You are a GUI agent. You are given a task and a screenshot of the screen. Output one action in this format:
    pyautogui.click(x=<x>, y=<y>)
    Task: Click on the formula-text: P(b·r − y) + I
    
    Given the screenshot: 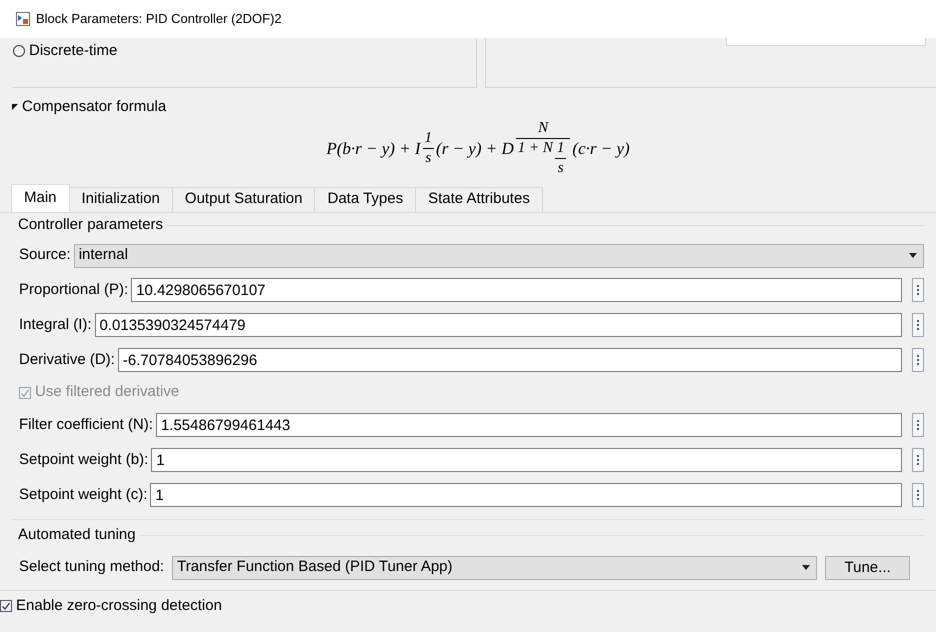 What is the action you would take?
    pyautogui.click(x=373, y=149)
    